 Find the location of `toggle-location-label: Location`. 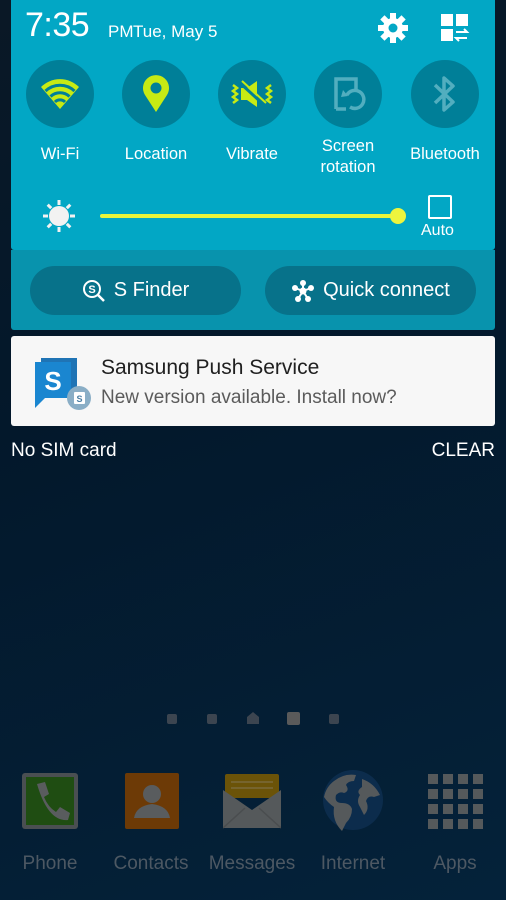

toggle-location-label: Location is located at coordinates (156, 154).